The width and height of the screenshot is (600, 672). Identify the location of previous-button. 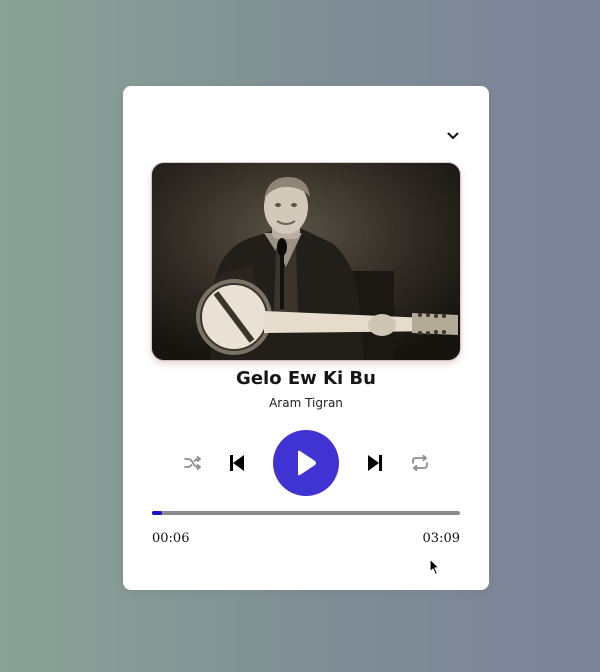
(237, 463).